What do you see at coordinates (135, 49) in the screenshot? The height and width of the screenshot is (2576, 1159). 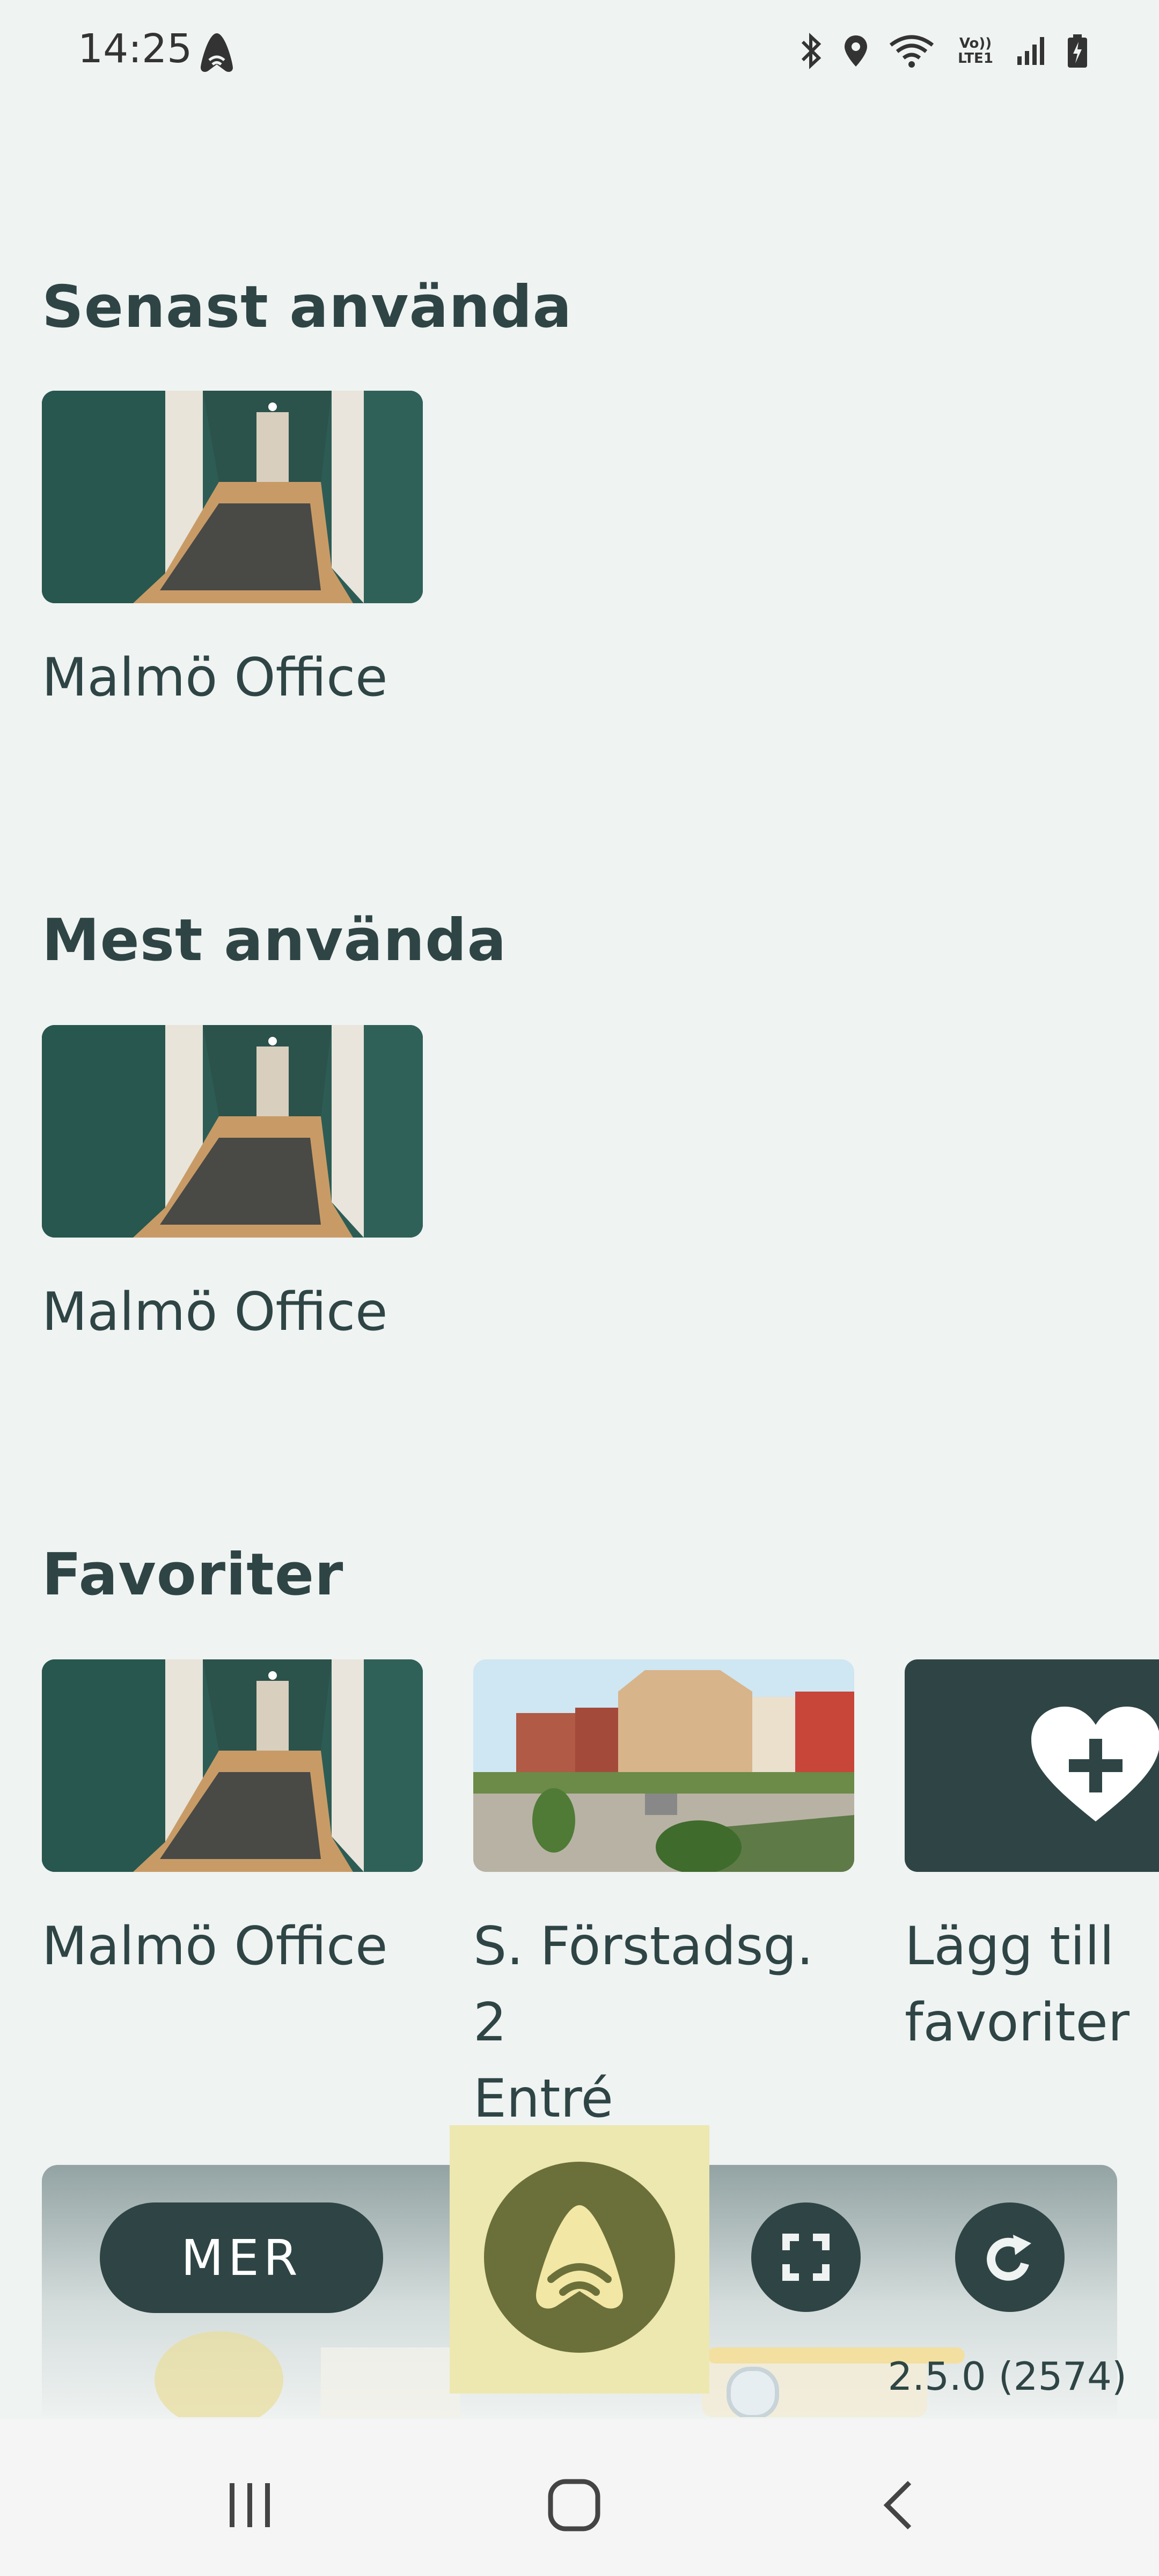 I see `status-time: 14:25` at bounding box center [135, 49].